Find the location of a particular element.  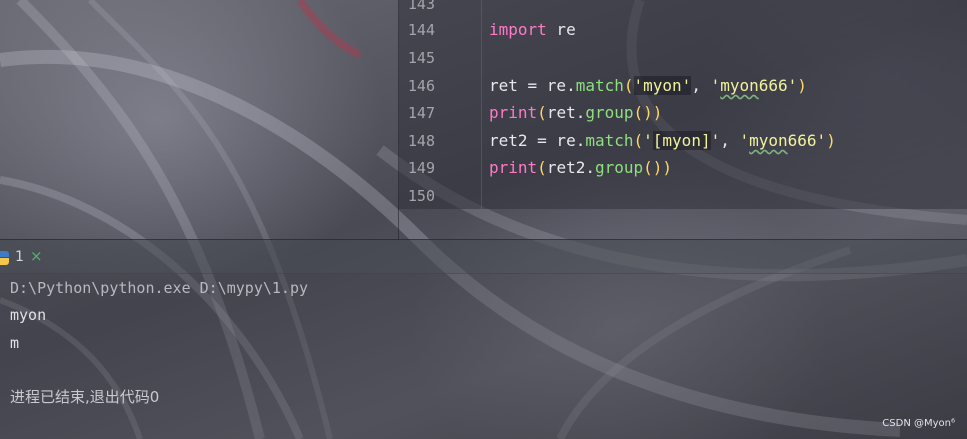

line-number: 150 is located at coordinates (421, 196).